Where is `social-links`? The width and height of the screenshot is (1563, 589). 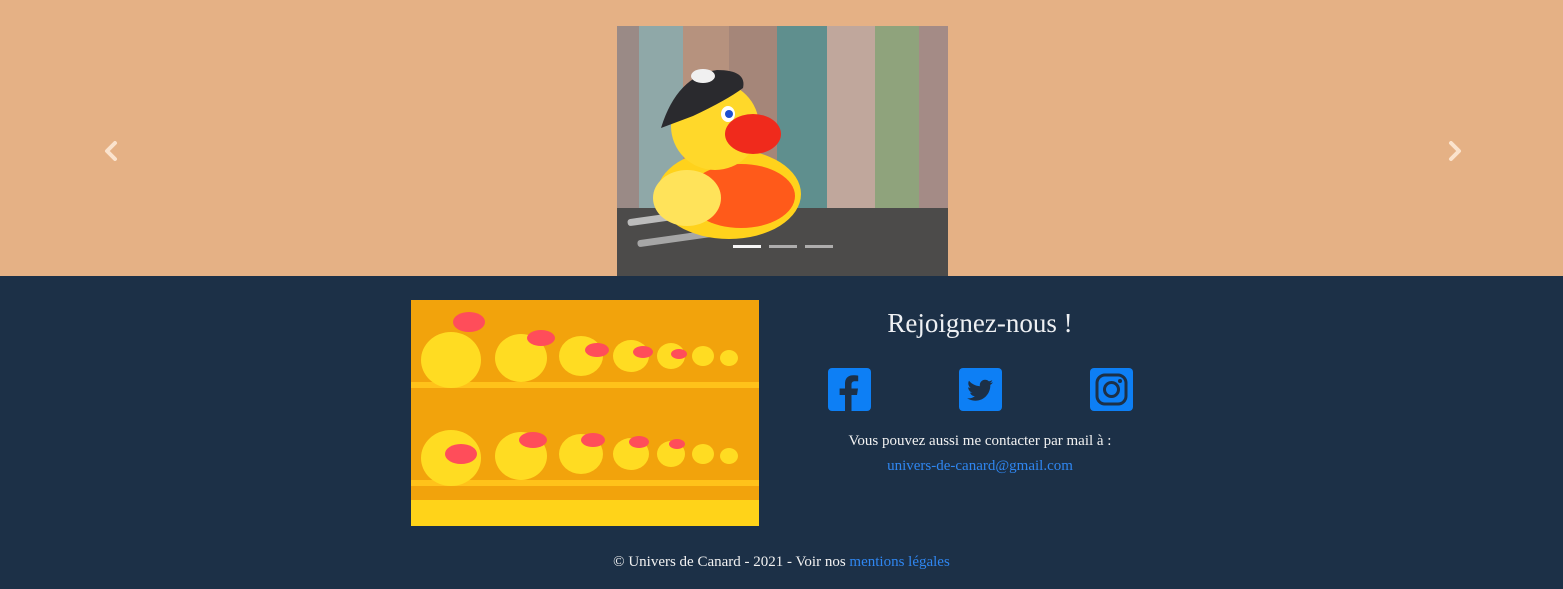 social-links is located at coordinates (981, 389).